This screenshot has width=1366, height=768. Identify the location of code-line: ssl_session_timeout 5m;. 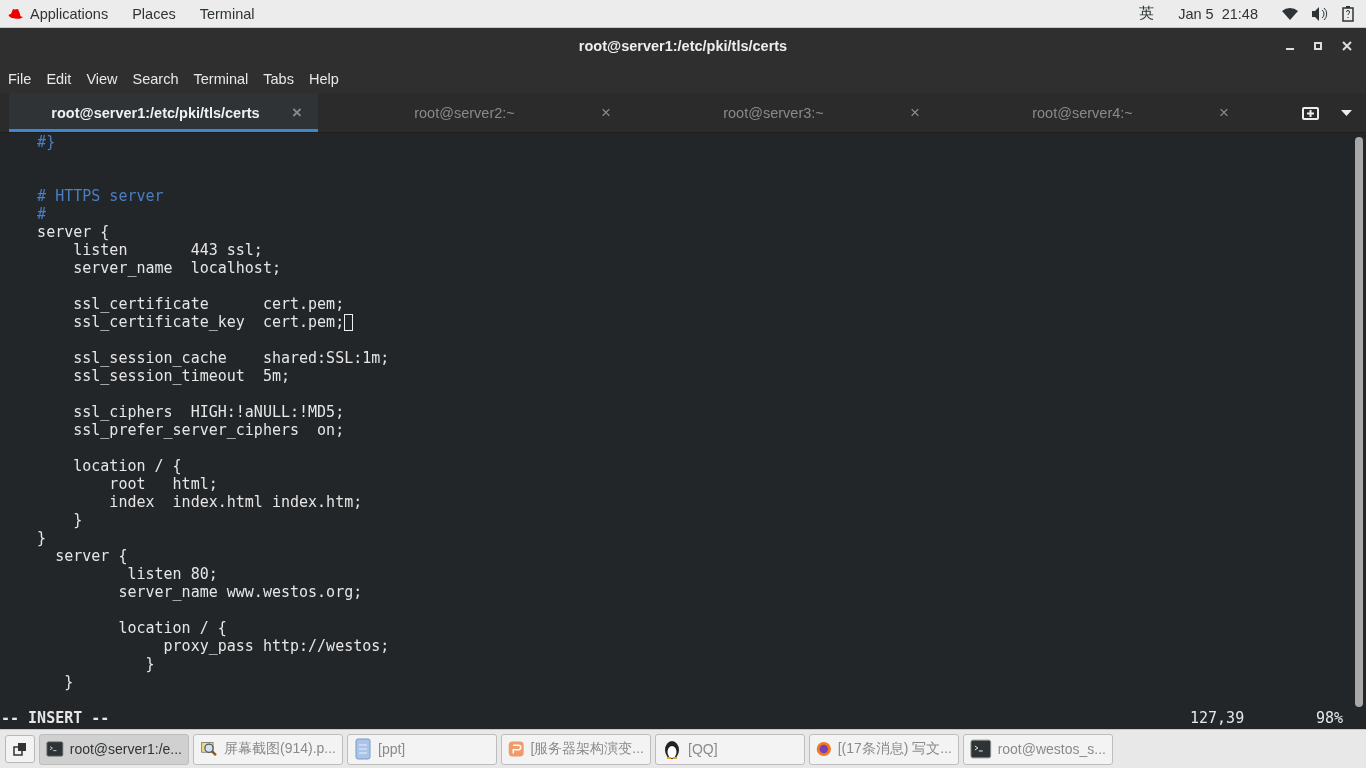
(181, 376).